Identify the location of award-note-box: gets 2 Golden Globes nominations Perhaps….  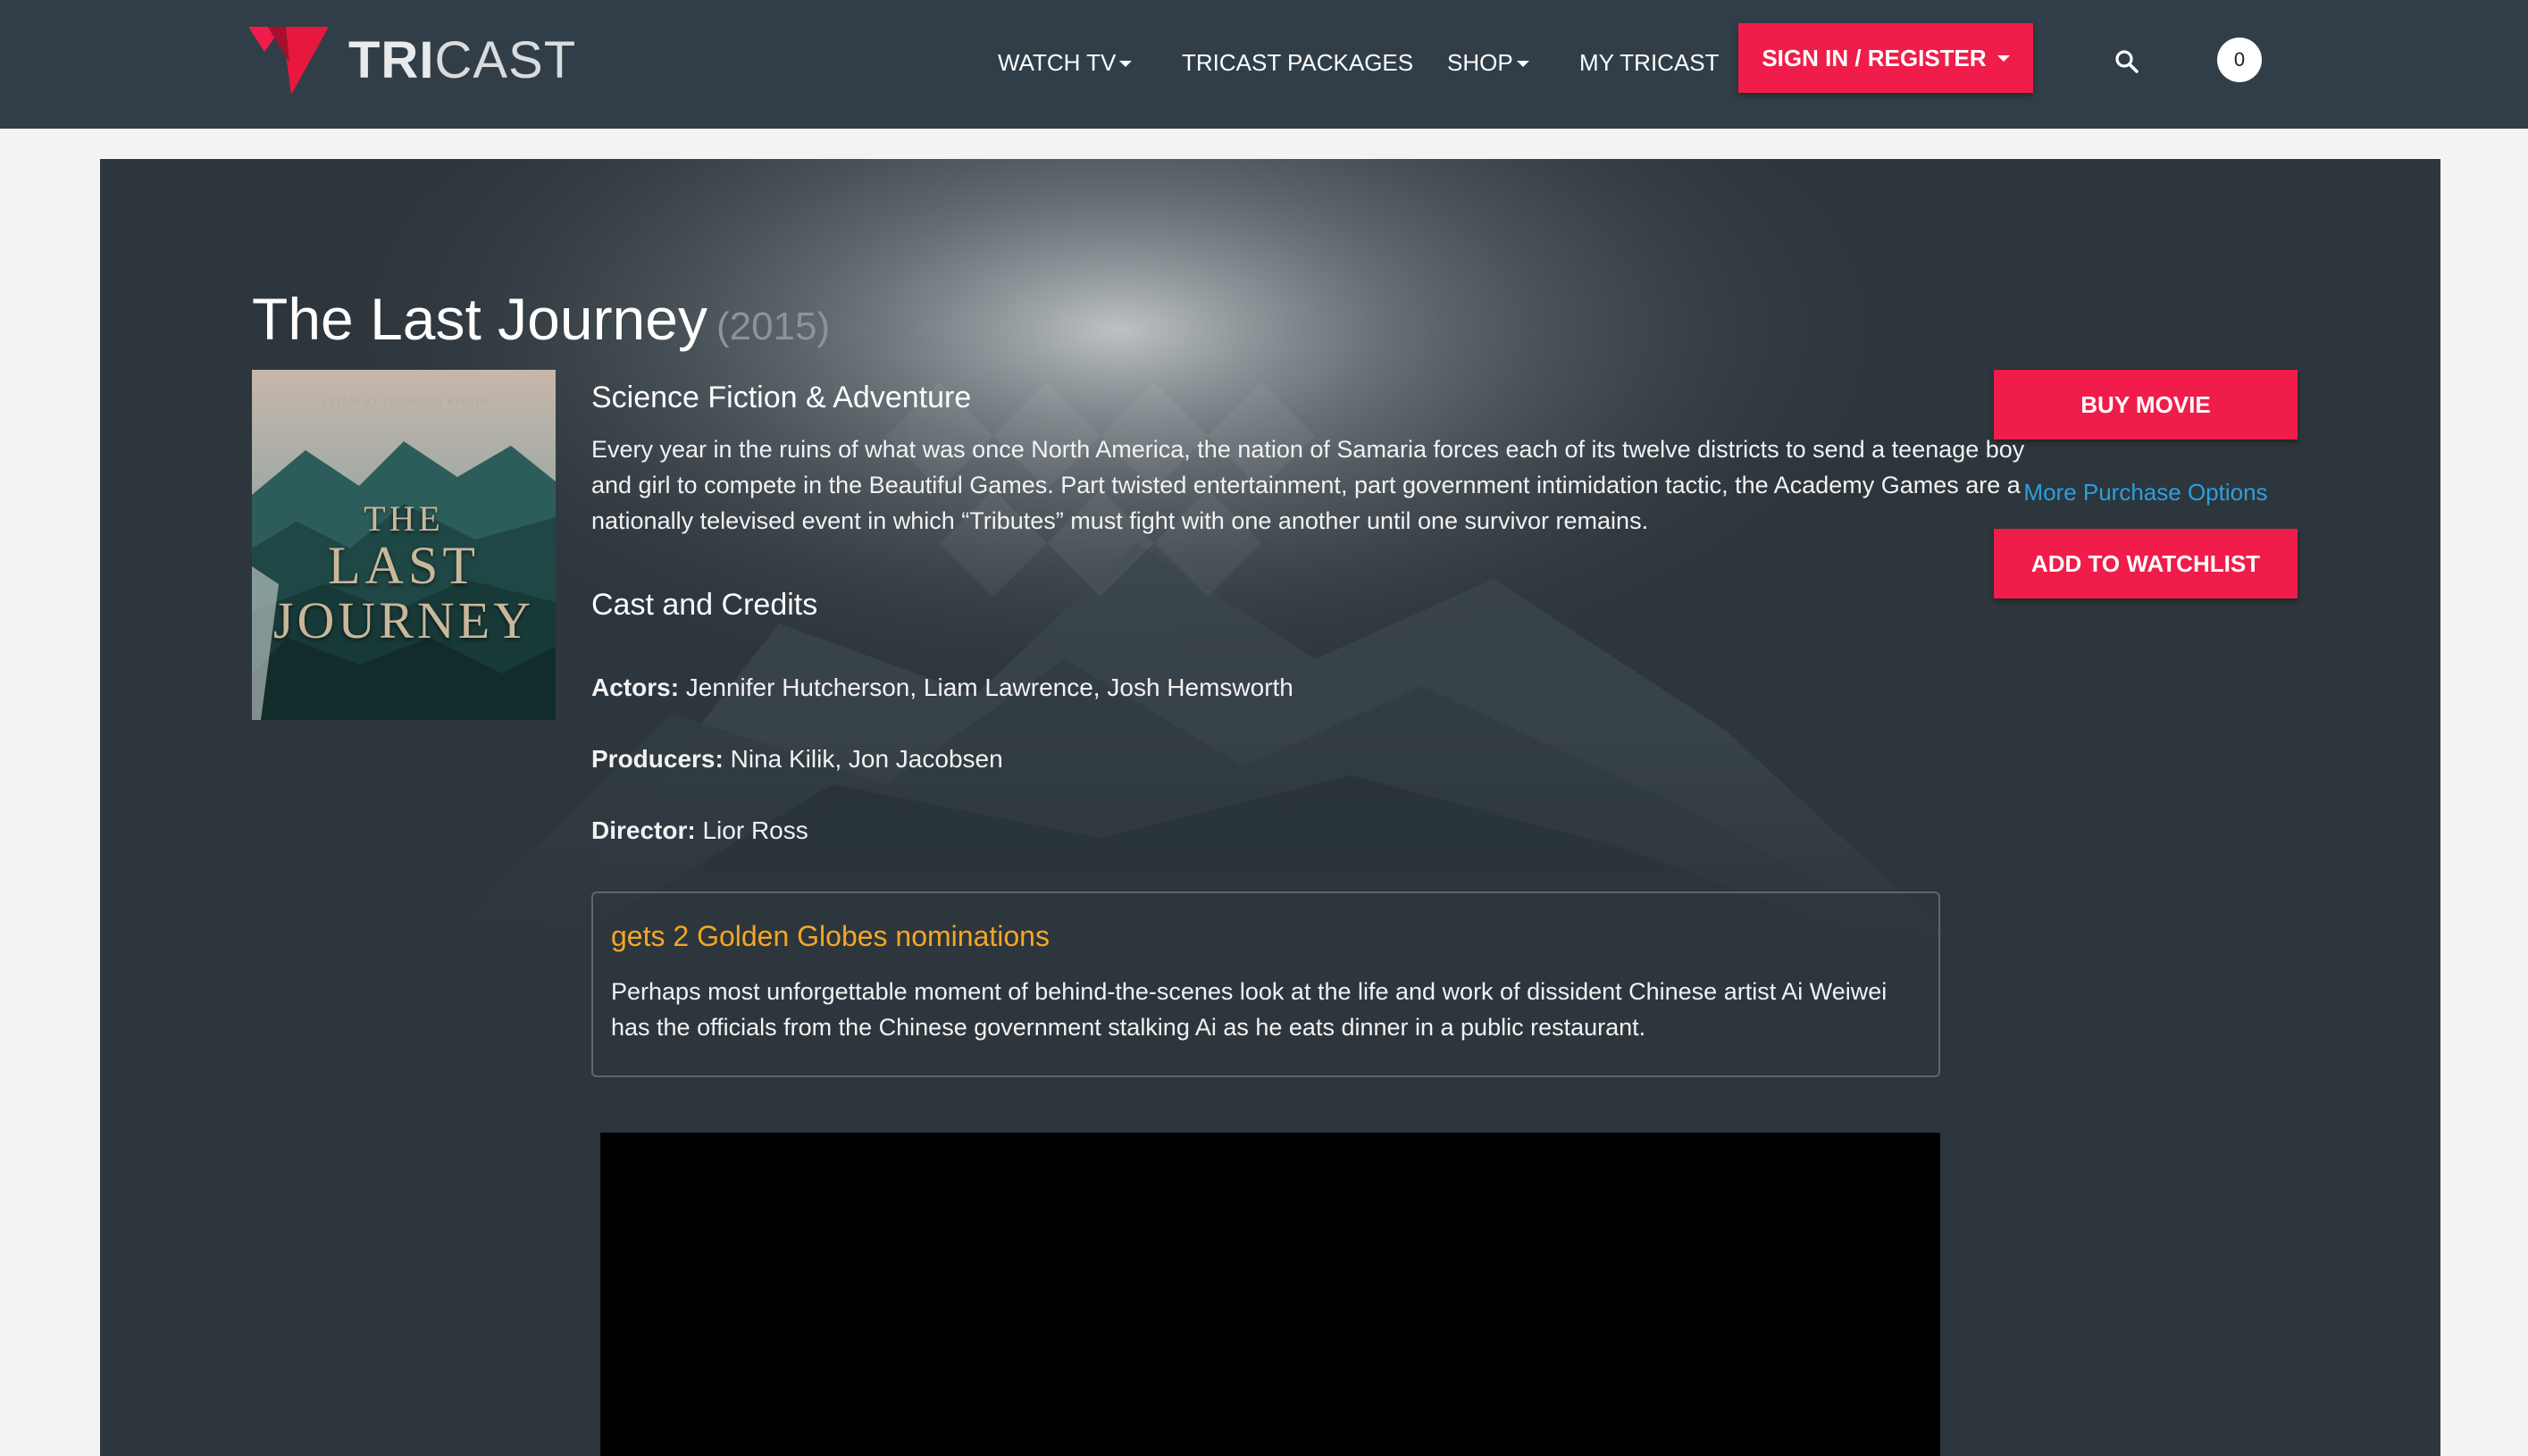
(1265, 984).